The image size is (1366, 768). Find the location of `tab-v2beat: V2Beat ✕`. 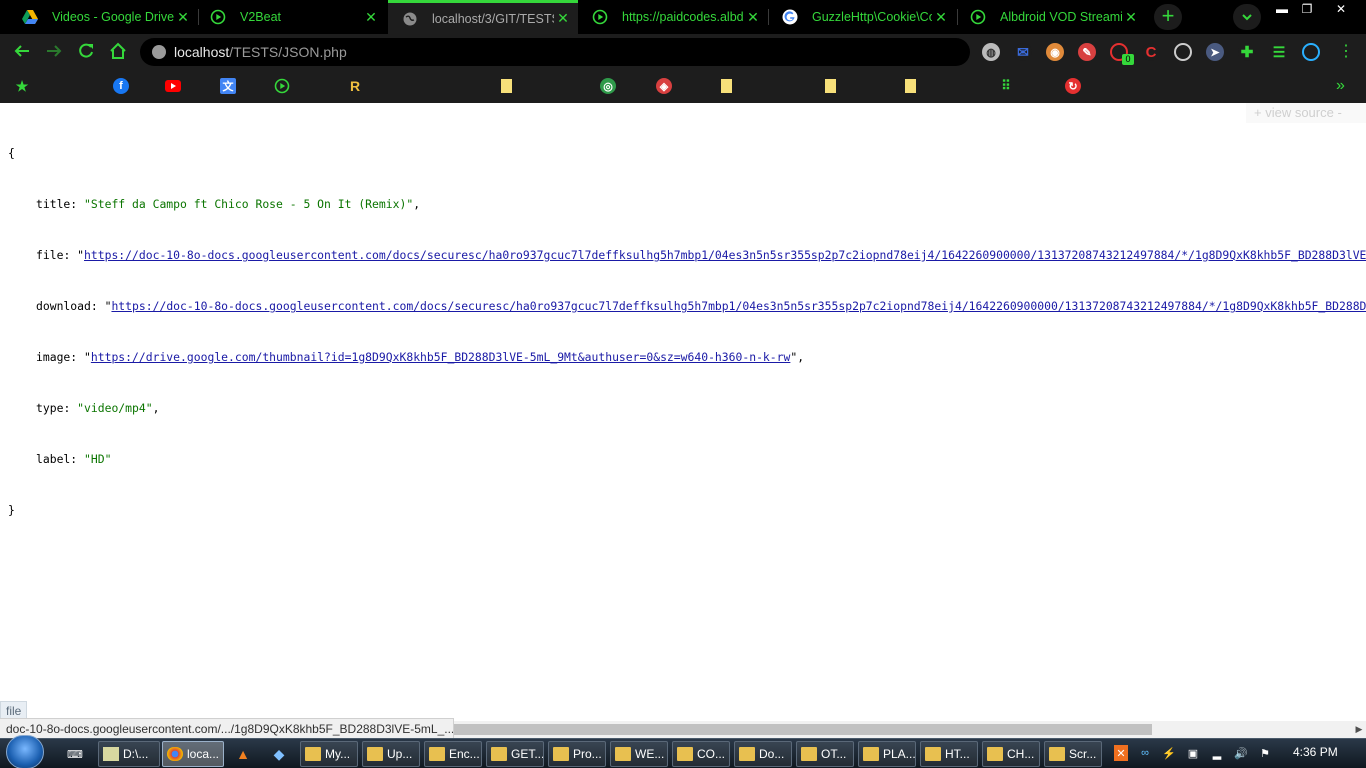

tab-v2beat: V2Beat ✕ is located at coordinates (291, 17).